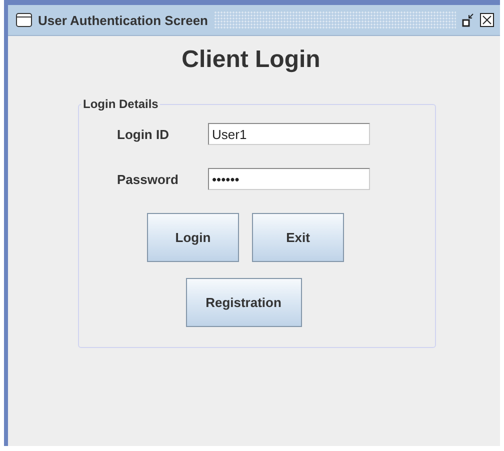  Describe the element at coordinates (123, 20) in the screenshot. I see `window-title: User Authentication Screen` at that location.